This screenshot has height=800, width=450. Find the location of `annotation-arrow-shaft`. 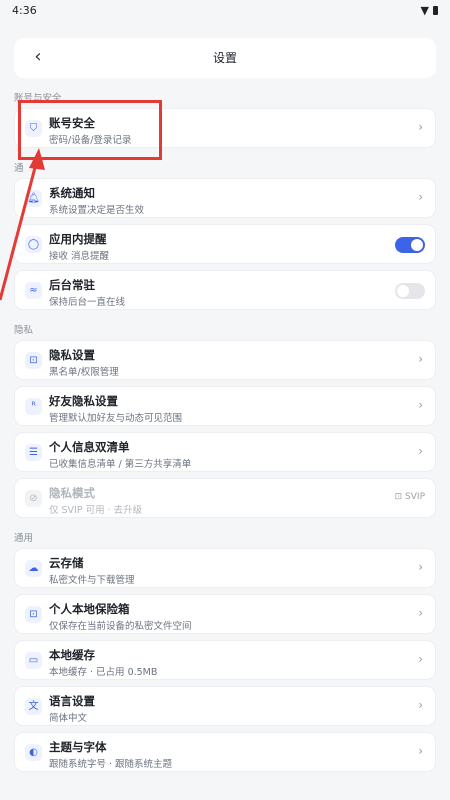

annotation-arrow-shaft is located at coordinates (19, 230).